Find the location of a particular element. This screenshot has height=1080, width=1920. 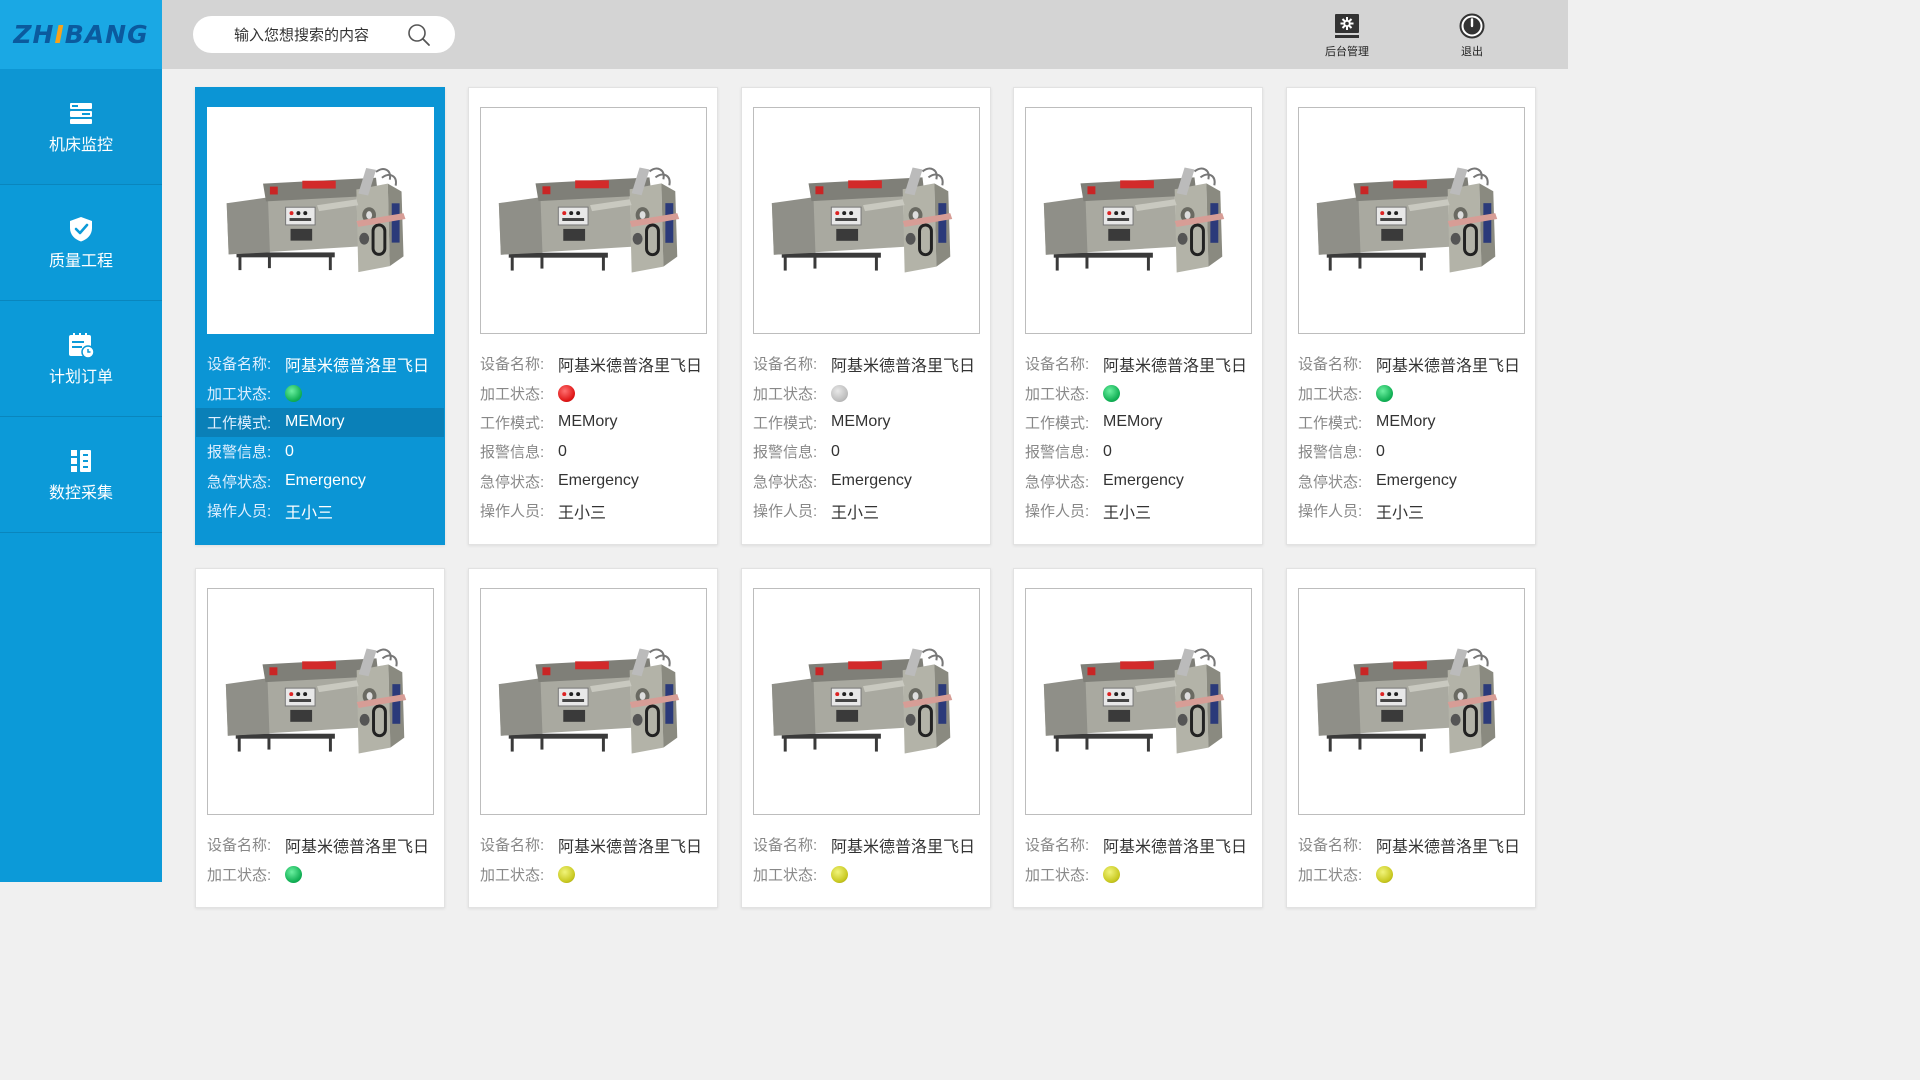

search-input: 输入您想搜索的内容 is located at coordinates (301, 34).